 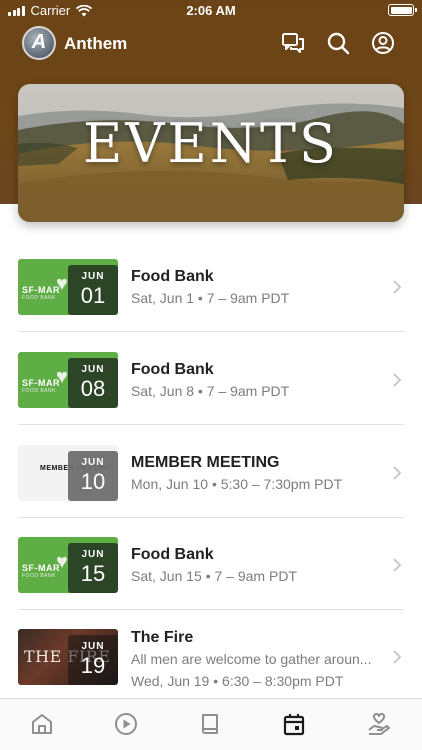 I want to click on event-thumbnail: MEMBER MEETING JUN 10, so click(x=68, y=473).